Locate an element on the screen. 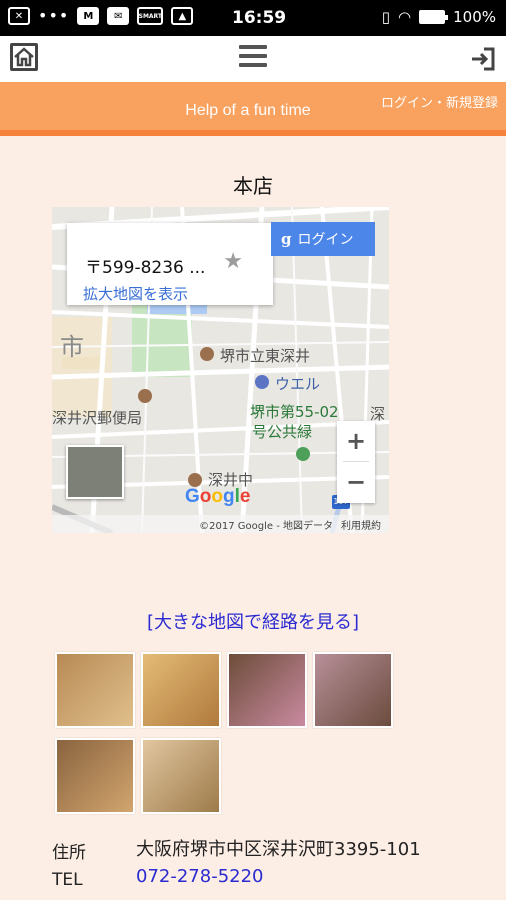 This screenshot has width=506, height=900. battery-icon is located at coordinates (434, 17).